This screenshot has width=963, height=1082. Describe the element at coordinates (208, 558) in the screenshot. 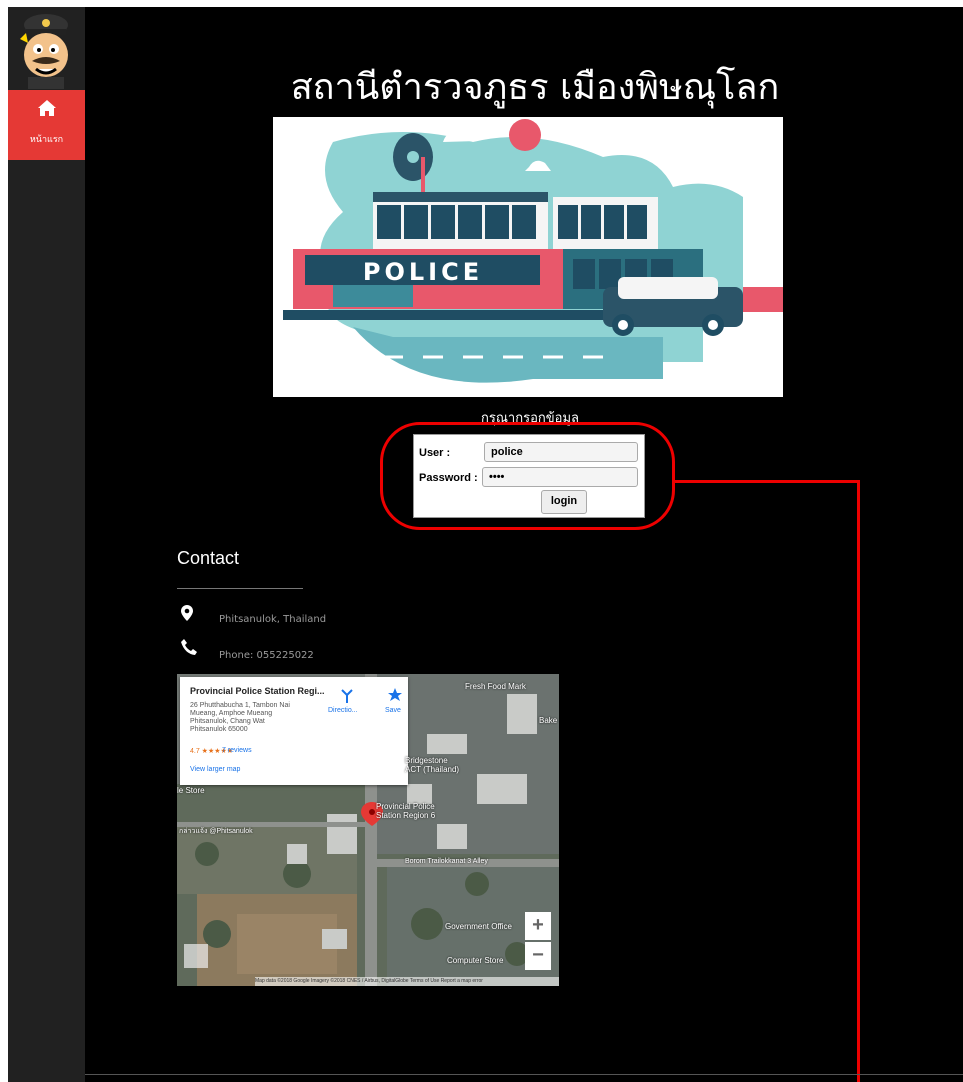

I see `contact-heading: Contact` at that location.